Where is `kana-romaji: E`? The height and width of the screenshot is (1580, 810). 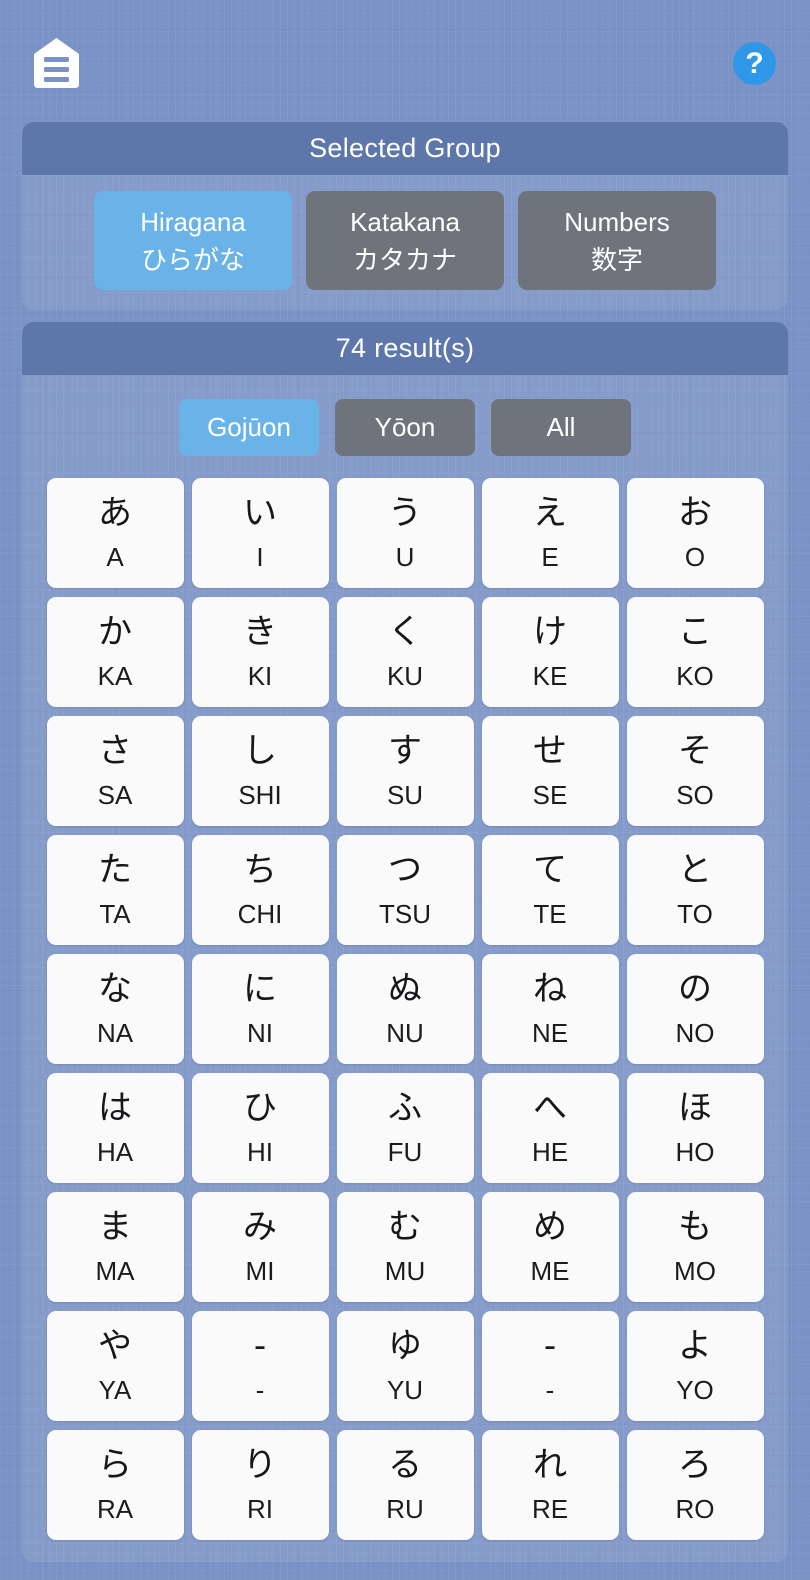
kana-romaji: E is located at coordinates (550, 557).